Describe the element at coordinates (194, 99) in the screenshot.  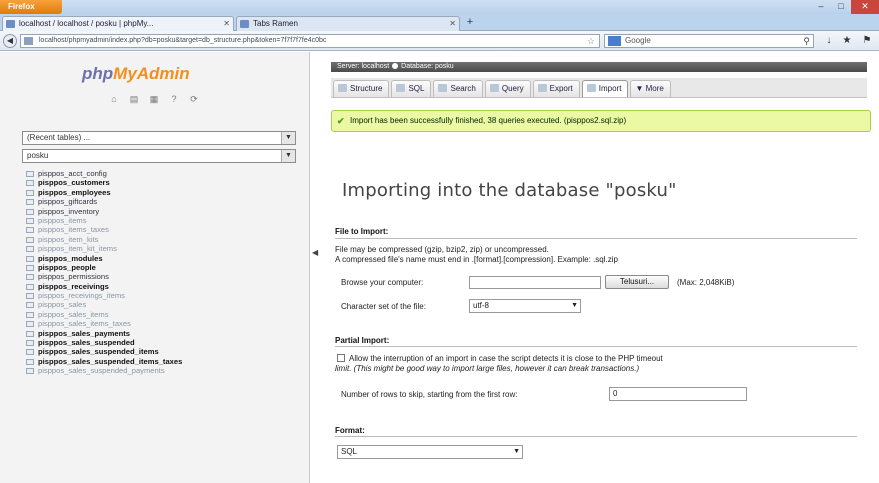
I see `reload-icon: ⟳` at that location.